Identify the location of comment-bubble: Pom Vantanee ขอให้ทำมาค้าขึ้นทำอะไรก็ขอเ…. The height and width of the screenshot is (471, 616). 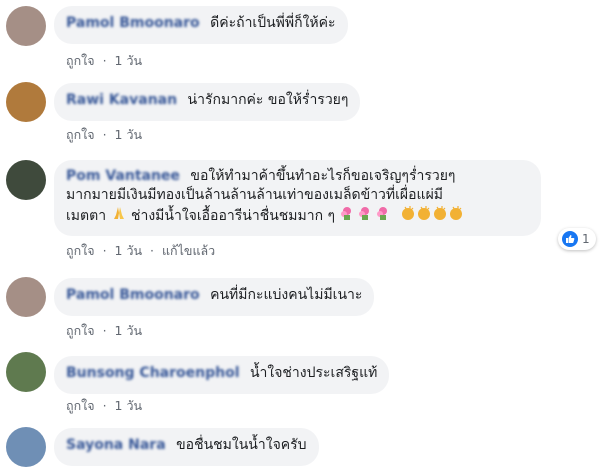
(297, 198).